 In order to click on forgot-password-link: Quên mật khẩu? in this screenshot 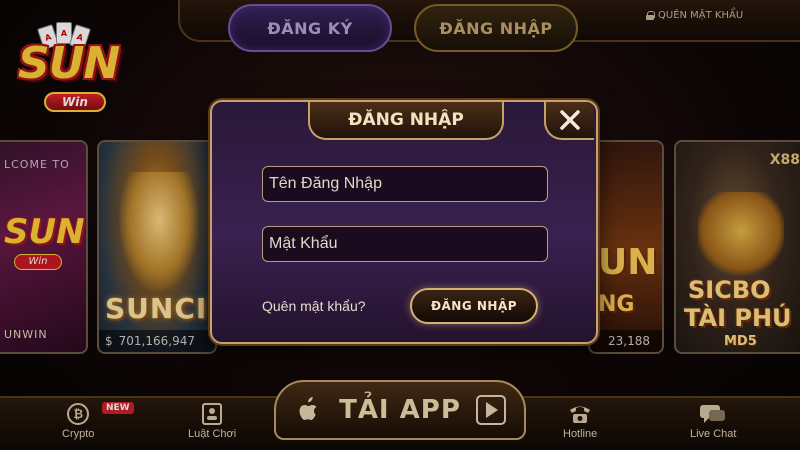, I will do `click(314, 306)`.